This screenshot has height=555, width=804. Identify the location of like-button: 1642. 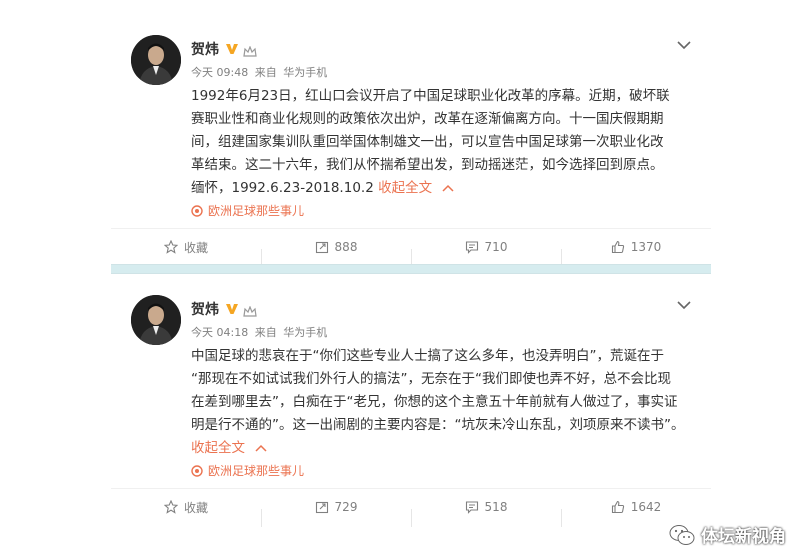
(636, 513).